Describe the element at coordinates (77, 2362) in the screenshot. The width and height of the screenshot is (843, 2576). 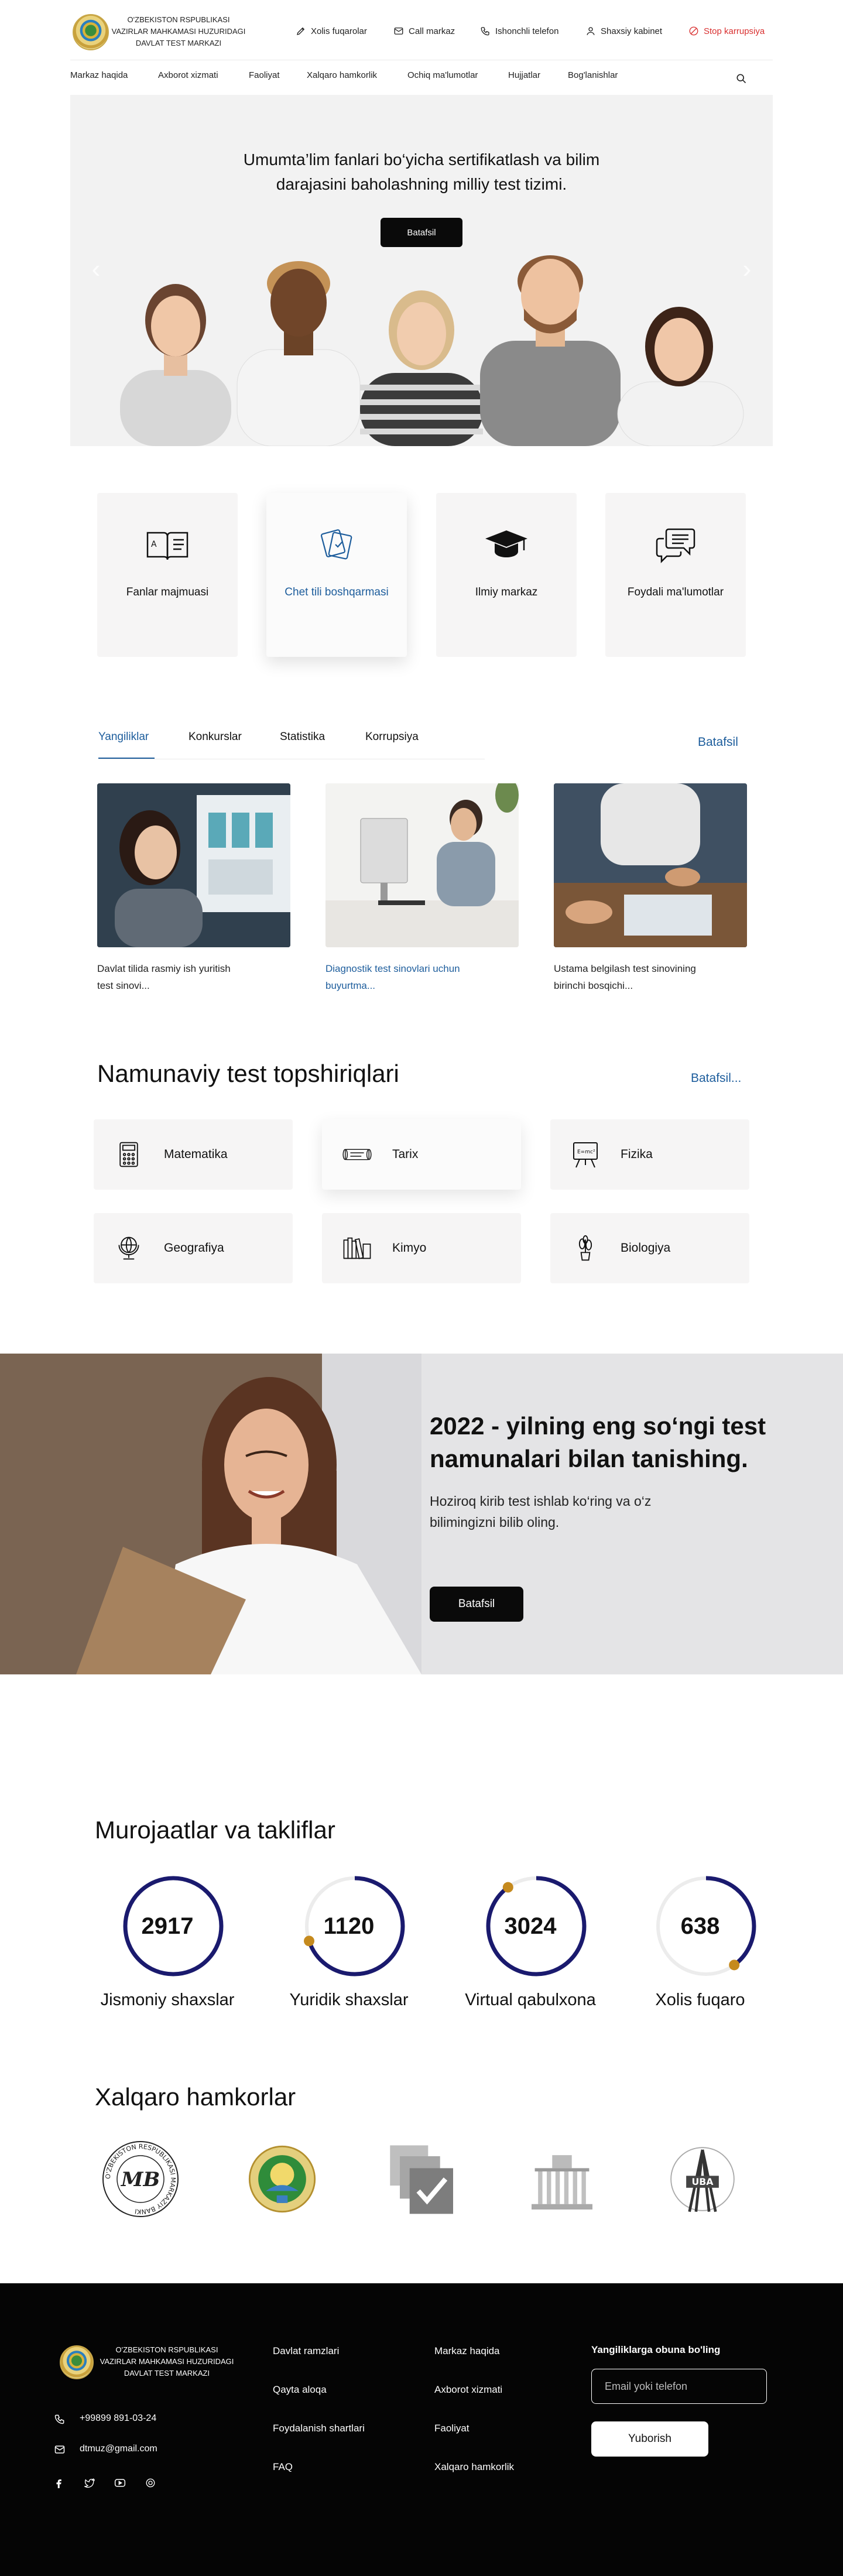
I see `footer-logo-emblem` at that location.